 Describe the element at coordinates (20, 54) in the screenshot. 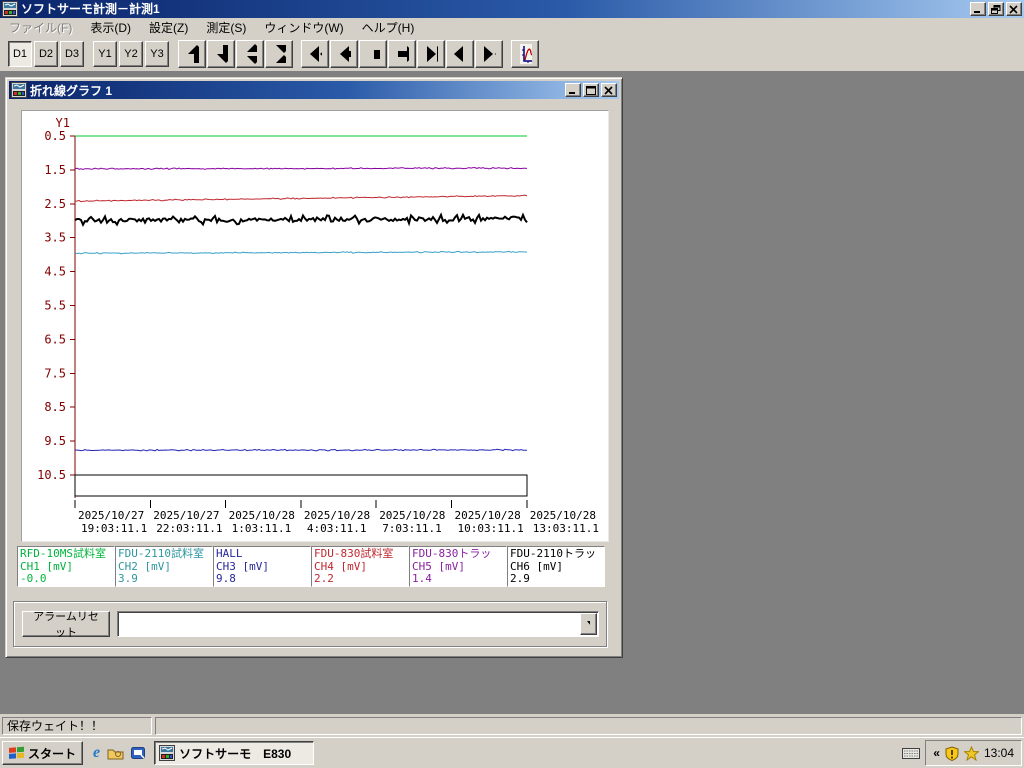

I see `toolbar-d1-button: D1` at that location.